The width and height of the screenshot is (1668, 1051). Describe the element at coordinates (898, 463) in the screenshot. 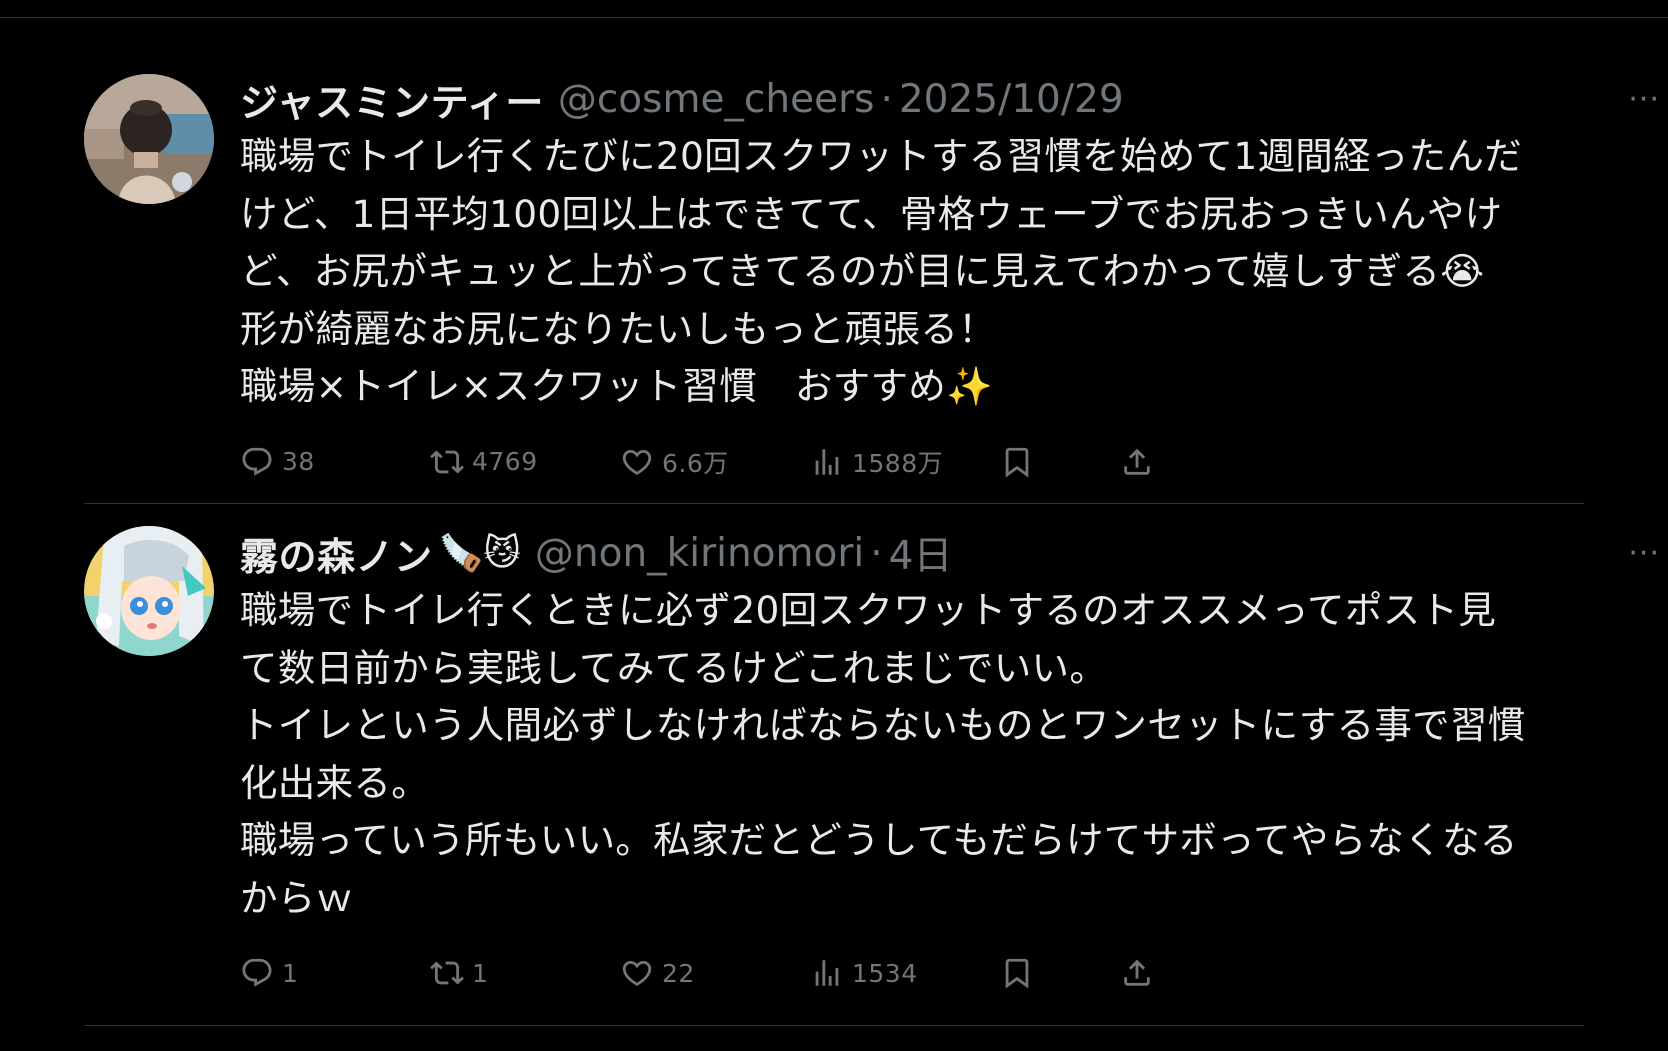

I see `views-count: 1588万` at that location.